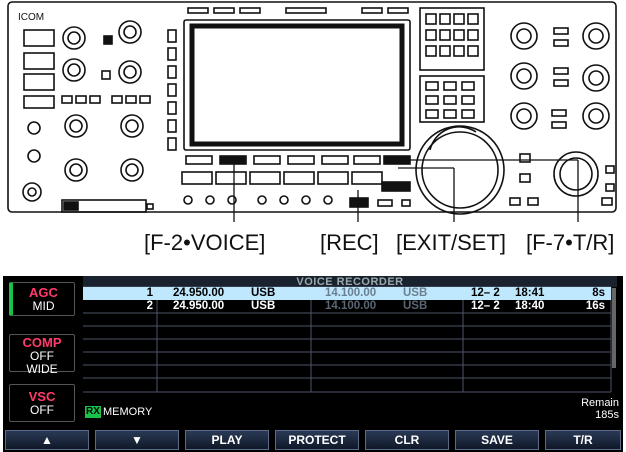  What do you see at coordinates (313, 246) in the screenshot?
I see `callout-labels: [F-2•VOICE] [REC] [EXIT/SET] [F-7•T/R]` at bounding box center [313, 246].